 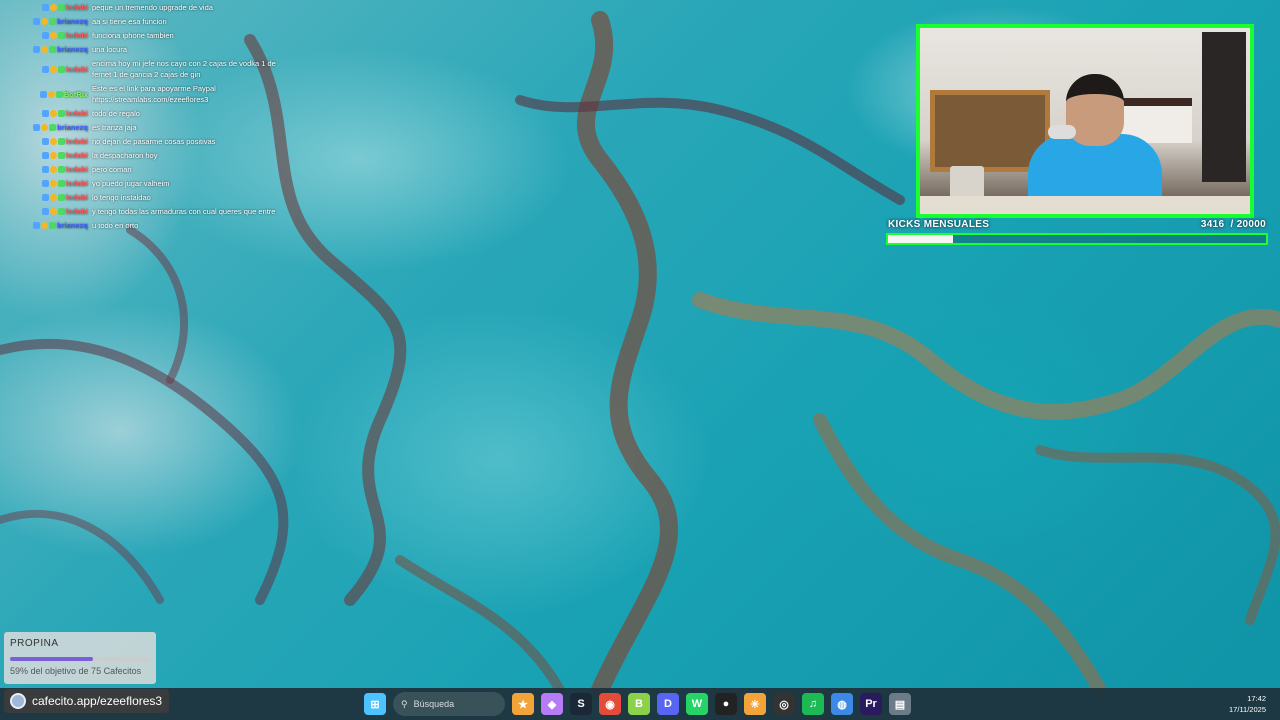 I want to click on chat-message: brianezq es tranza jaja, so click(x=153, y=127).